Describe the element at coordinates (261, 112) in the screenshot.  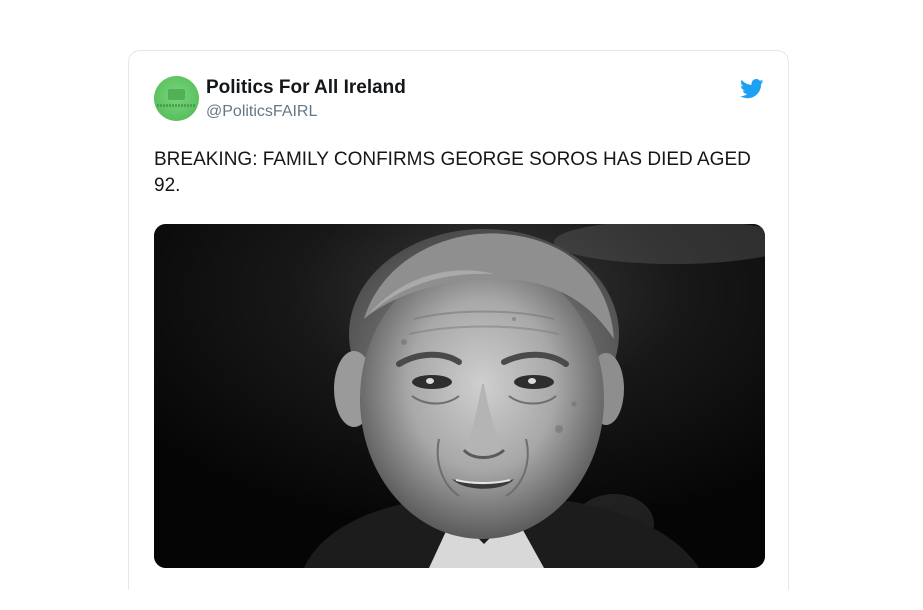
I see `author-handle: @PoliticsFAIRL` at that location.